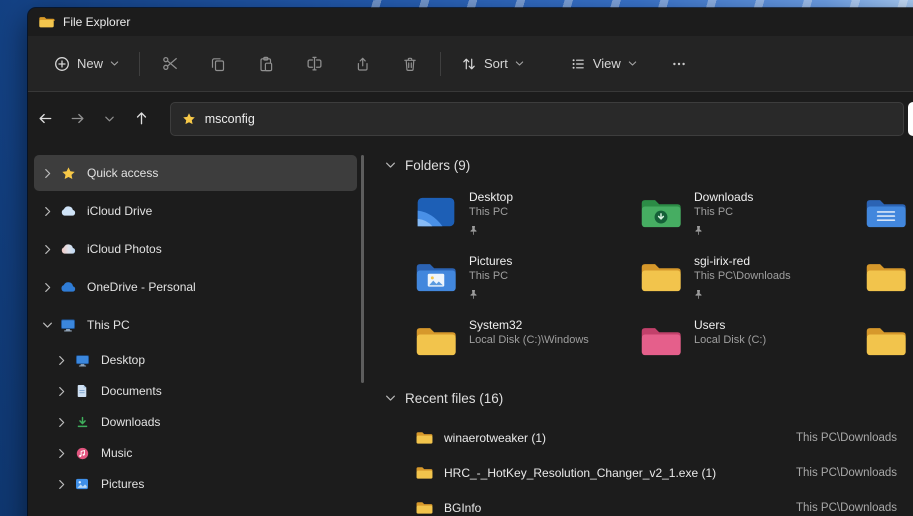 The image size is (913, 516). Describe the element at coordinates (82, 422) in the screenshot. I see `download-arrow-icon` at that location.